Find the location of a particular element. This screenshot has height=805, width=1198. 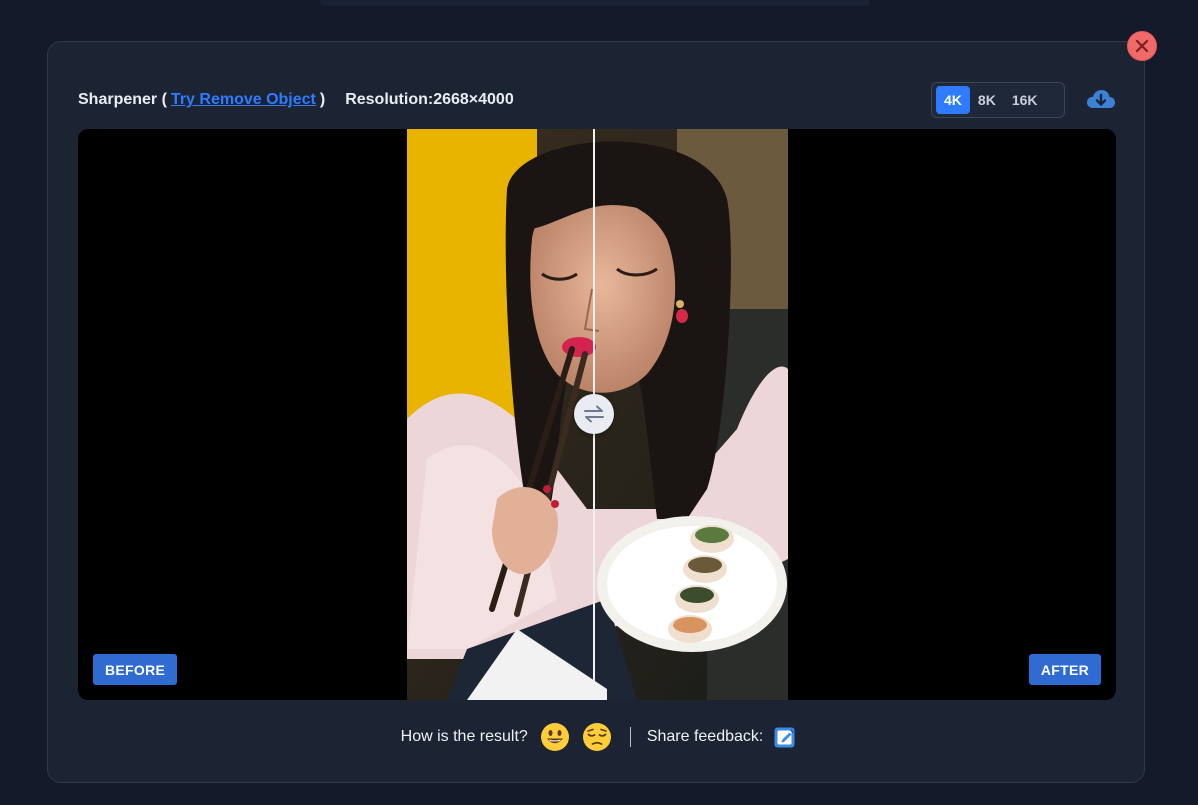

top-bar-remnant is located at coordinates (595, 3).